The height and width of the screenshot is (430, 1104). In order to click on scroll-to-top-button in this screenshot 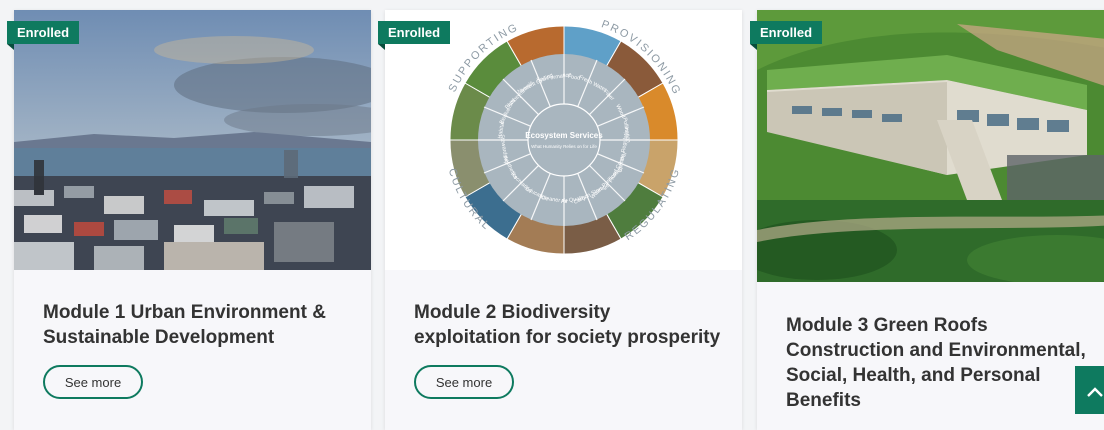, I will do `click(1089, 390)`.